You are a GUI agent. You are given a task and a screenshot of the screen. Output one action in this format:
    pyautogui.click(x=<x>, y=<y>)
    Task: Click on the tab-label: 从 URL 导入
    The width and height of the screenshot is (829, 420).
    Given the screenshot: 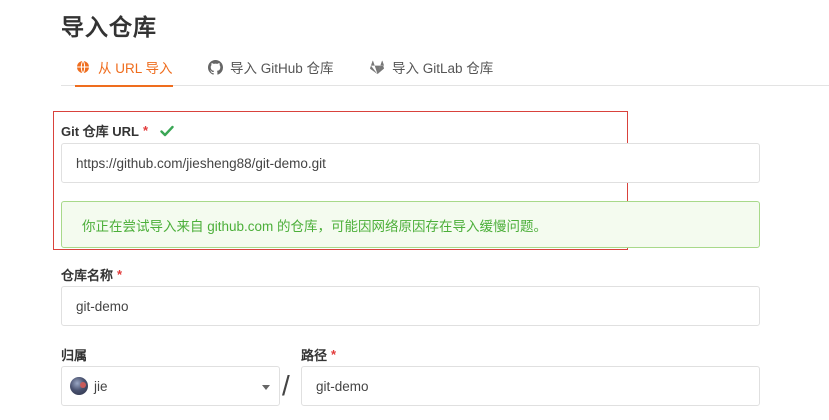 What is the action you would take?
    pyautogui.click(x=135, y=68)
    